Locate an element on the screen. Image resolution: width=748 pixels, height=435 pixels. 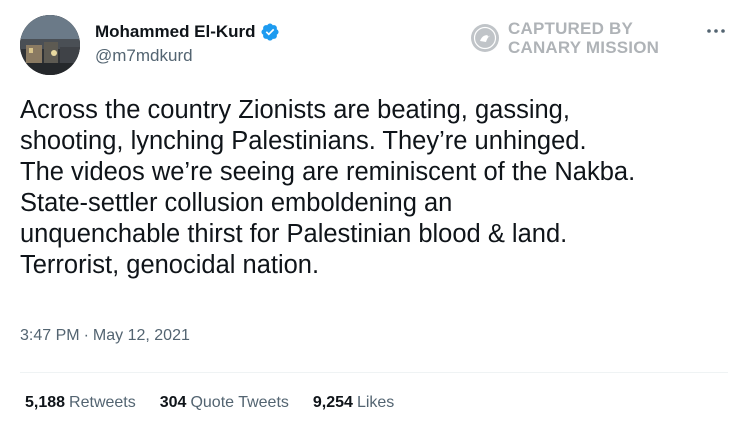
author-block: Mohammed El-Kurd @m7mdkurd is located at coordinates (187, 43).